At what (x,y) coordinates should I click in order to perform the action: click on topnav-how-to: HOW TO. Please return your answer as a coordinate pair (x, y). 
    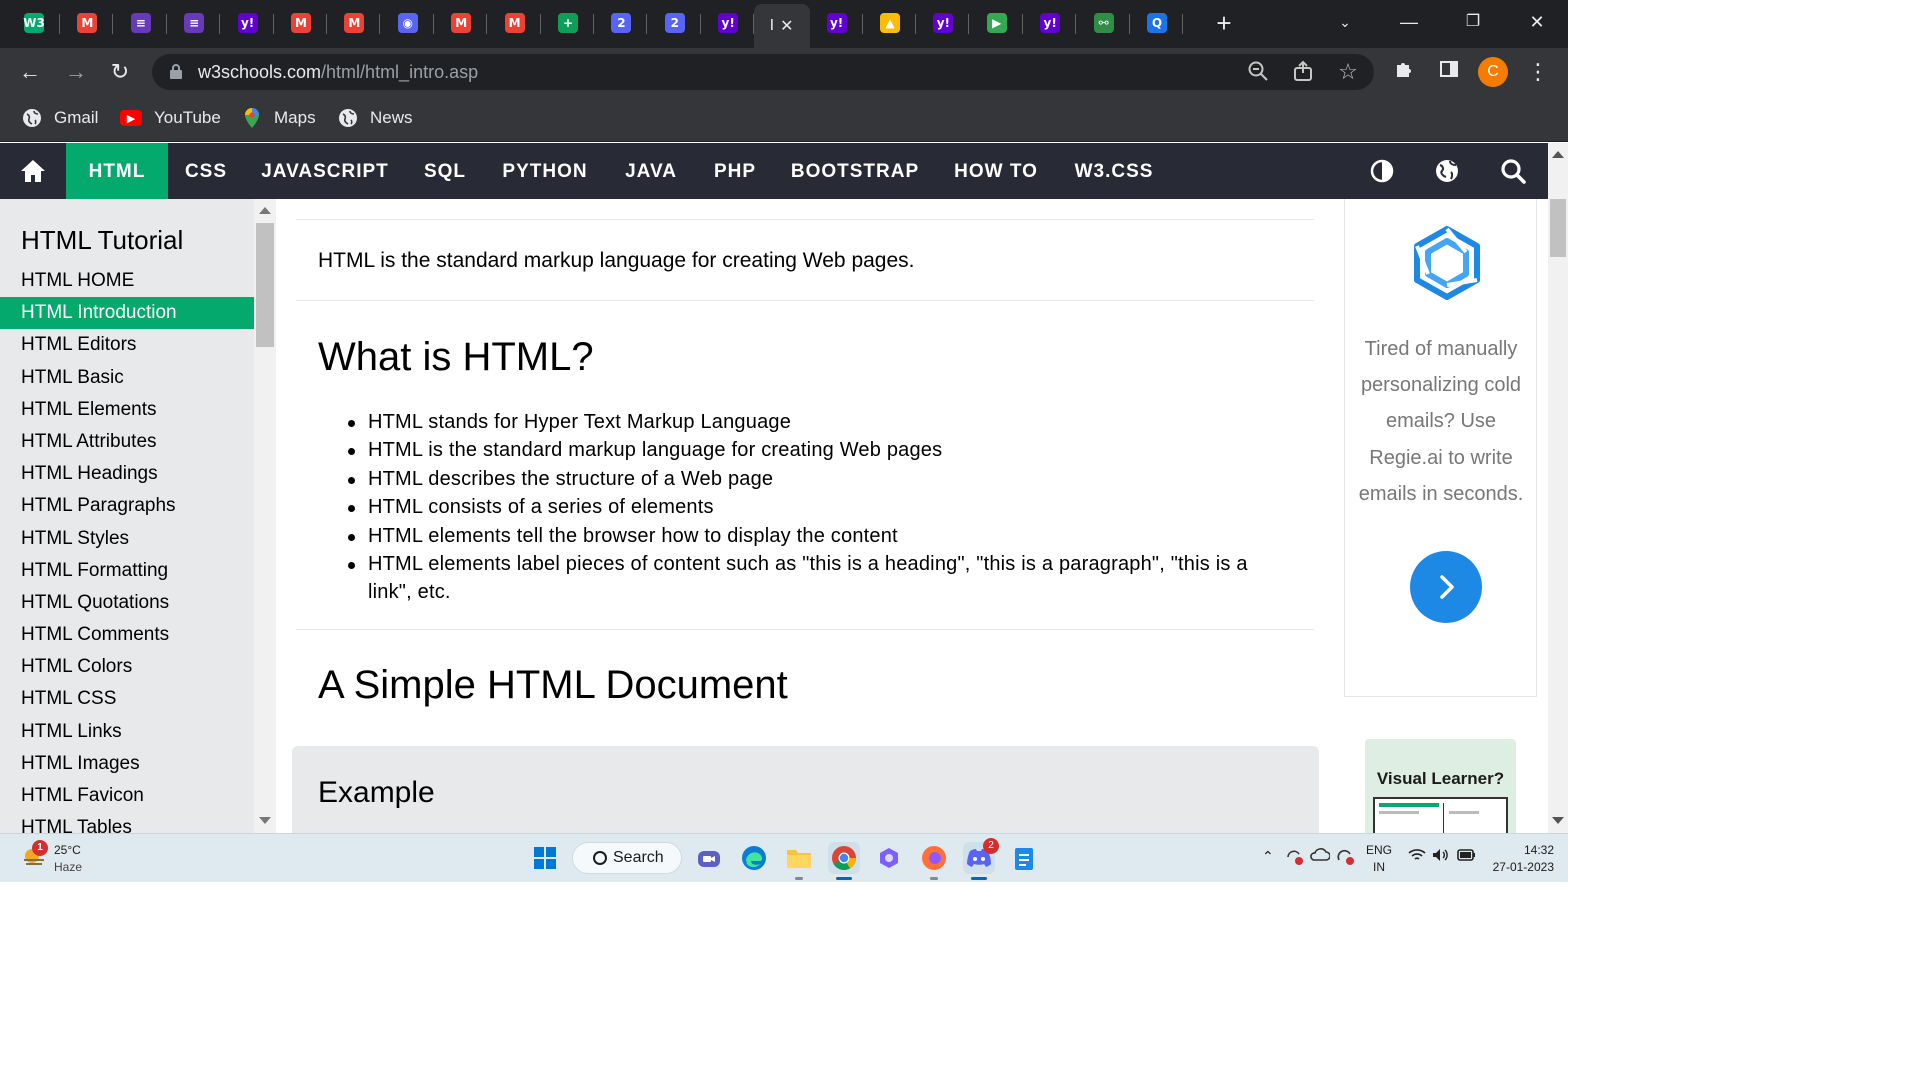
    Looking at the image, I should click on (996, 171).